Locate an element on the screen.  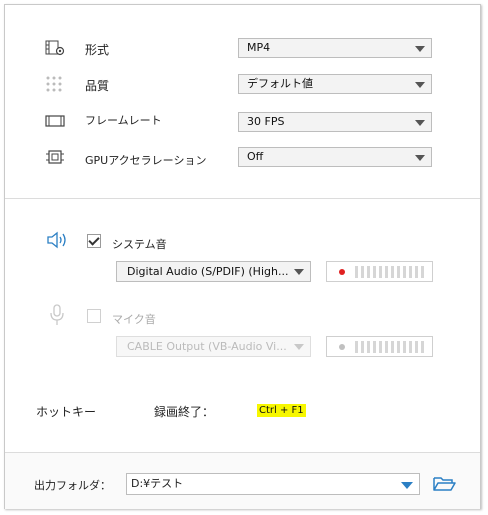
format-settings-icon is located at coordinates (55, 48).